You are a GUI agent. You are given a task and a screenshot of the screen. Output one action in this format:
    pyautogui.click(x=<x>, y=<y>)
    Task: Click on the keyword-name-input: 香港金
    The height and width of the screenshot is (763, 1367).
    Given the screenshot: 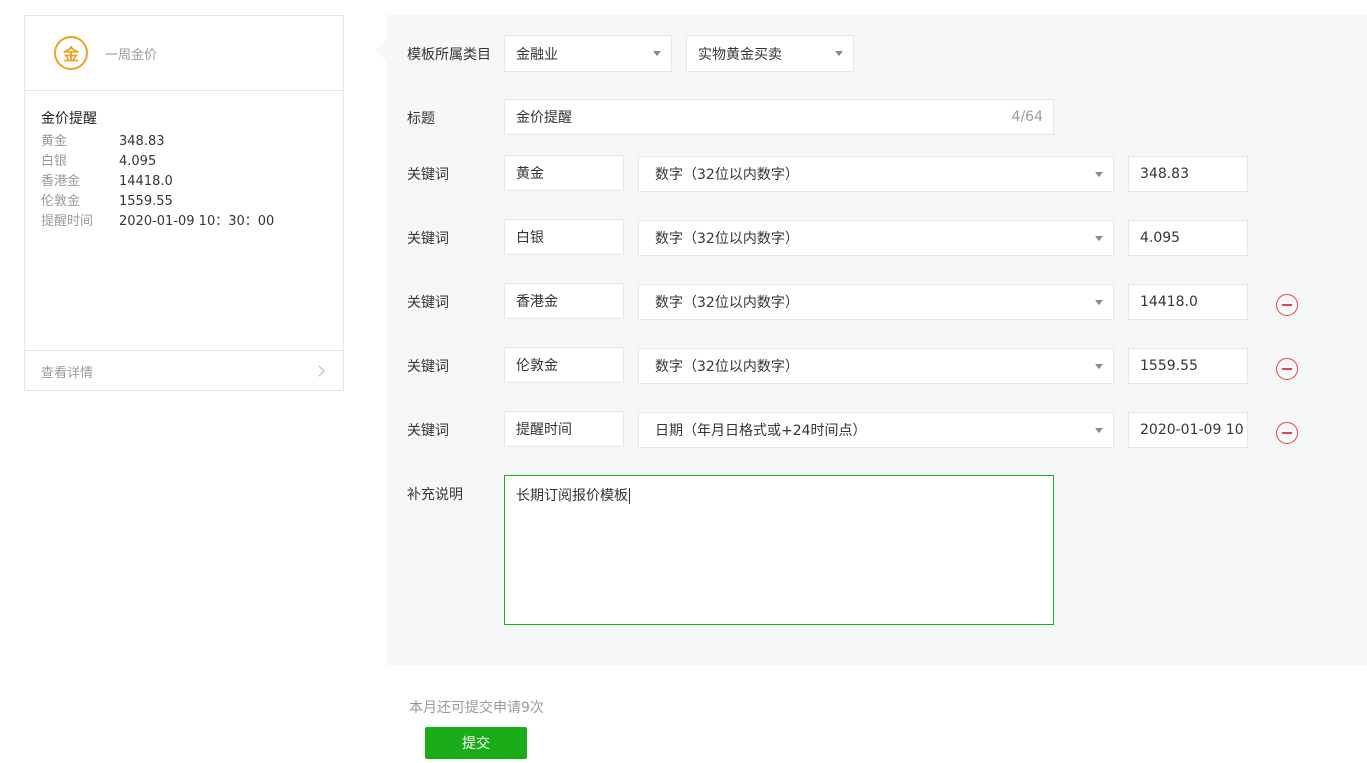 What is the action you would take?
    pyautogui.click(x=564, y=301)
    